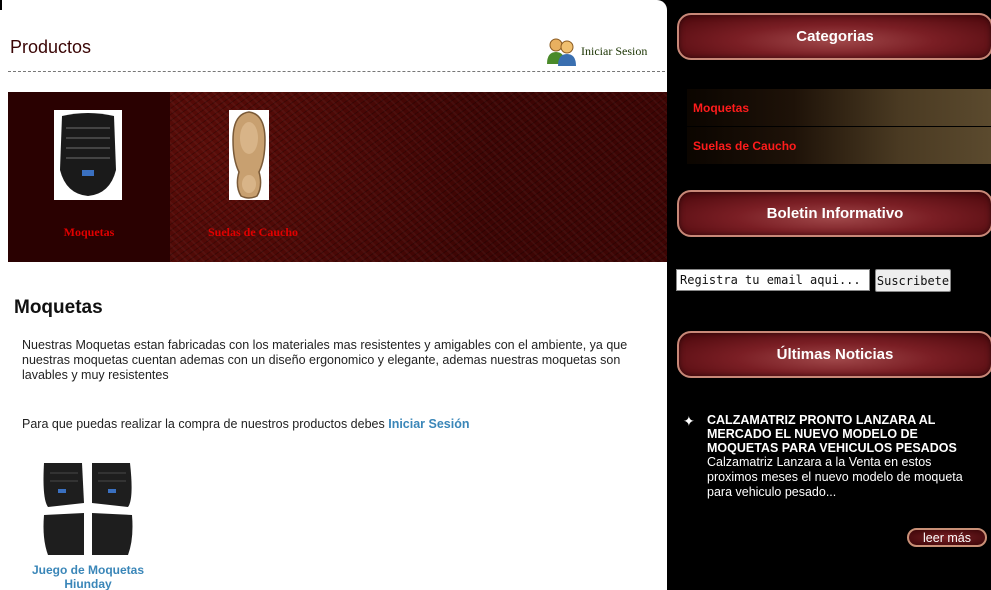  Describe the element at coordinates (336, 71) in the screenshot. I see `title-divider` at that location.